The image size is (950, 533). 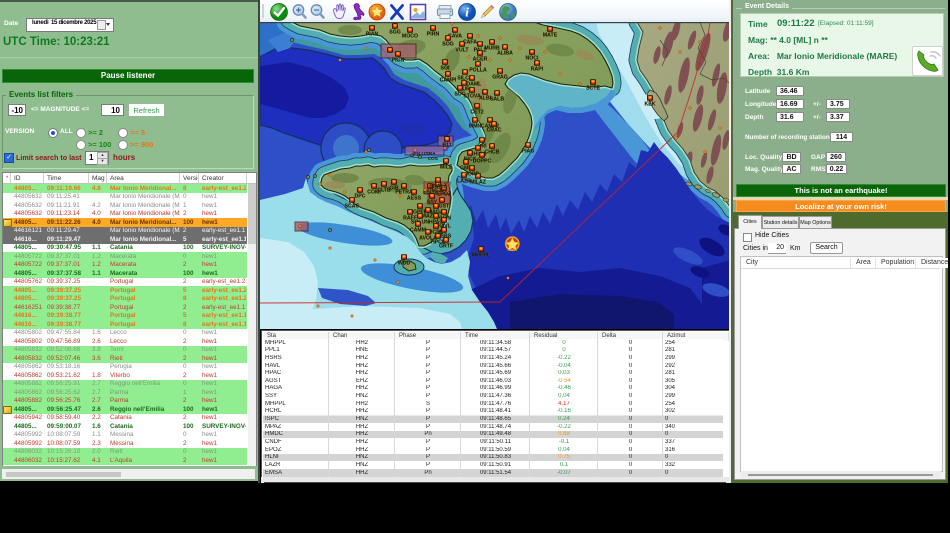 What do you see at coordinates (360, 197) in the screenshot?
I see `svg-text: DPC` at bounding box center [360, 197].